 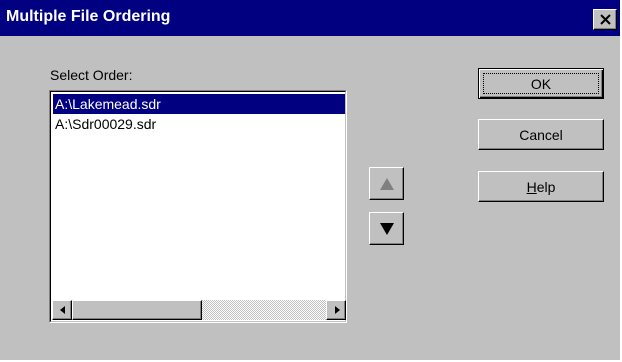 I want to click on close-icon, so click(x=605, y=19).